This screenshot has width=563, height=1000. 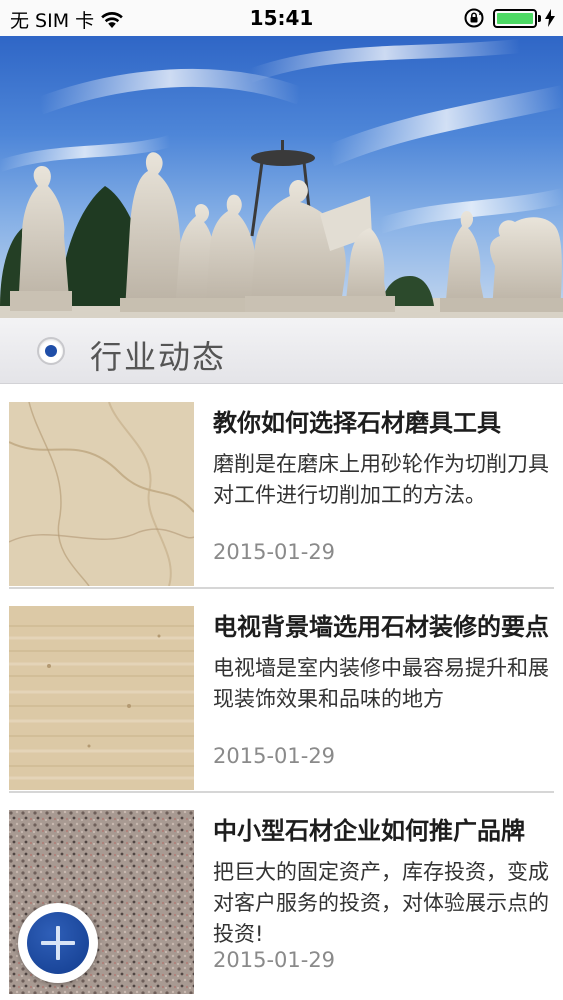 What do you see at coordinates (550, 18) in the screenshot?
I see `charging-bolt-icon` at bounding box center [550, 18].